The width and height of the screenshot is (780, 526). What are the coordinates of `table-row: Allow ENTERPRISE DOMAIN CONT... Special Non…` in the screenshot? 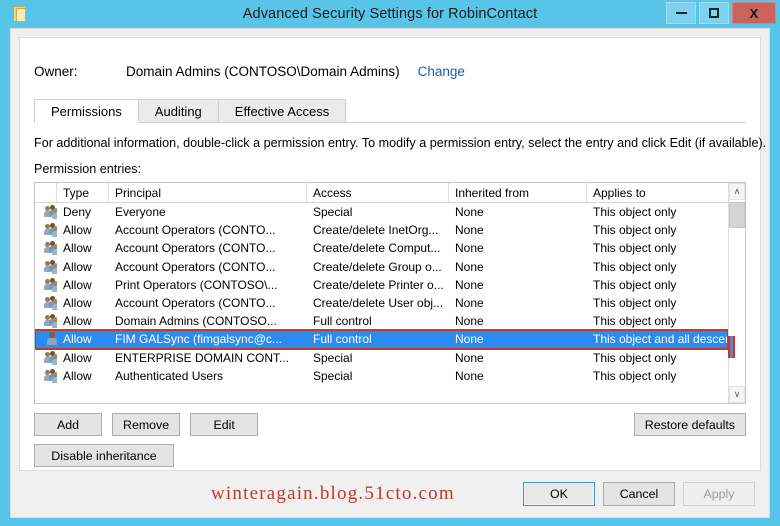 It's located at (381, 358).